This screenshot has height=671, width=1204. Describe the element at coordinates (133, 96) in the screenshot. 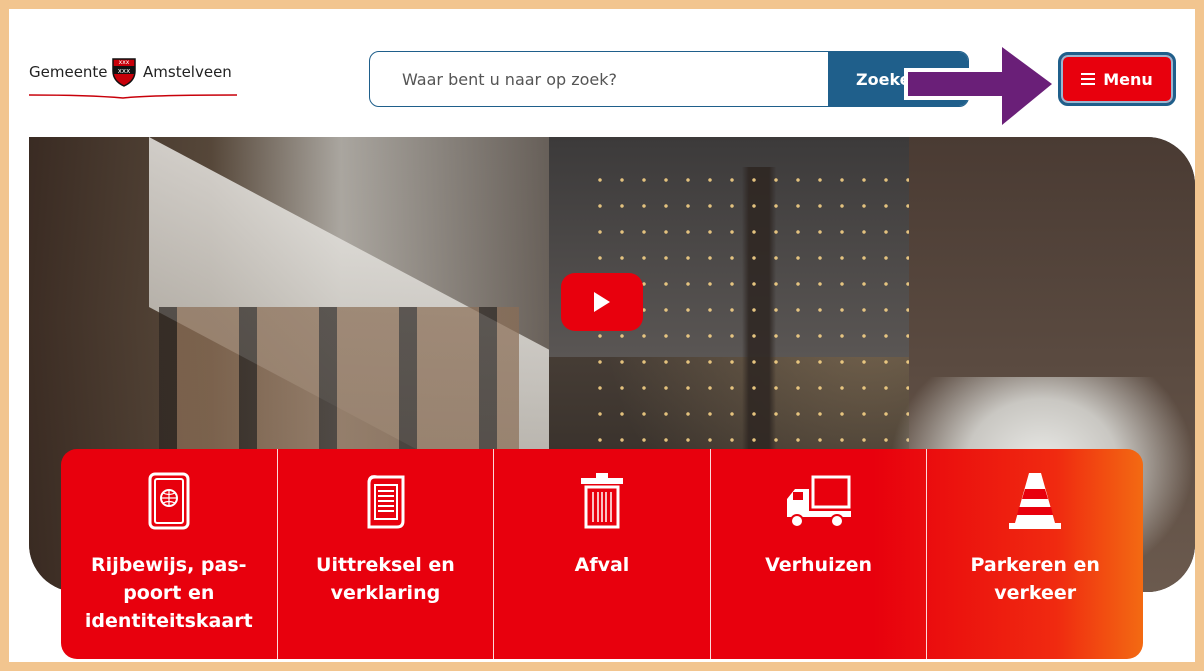

I see `logo-swoosh` at that location.